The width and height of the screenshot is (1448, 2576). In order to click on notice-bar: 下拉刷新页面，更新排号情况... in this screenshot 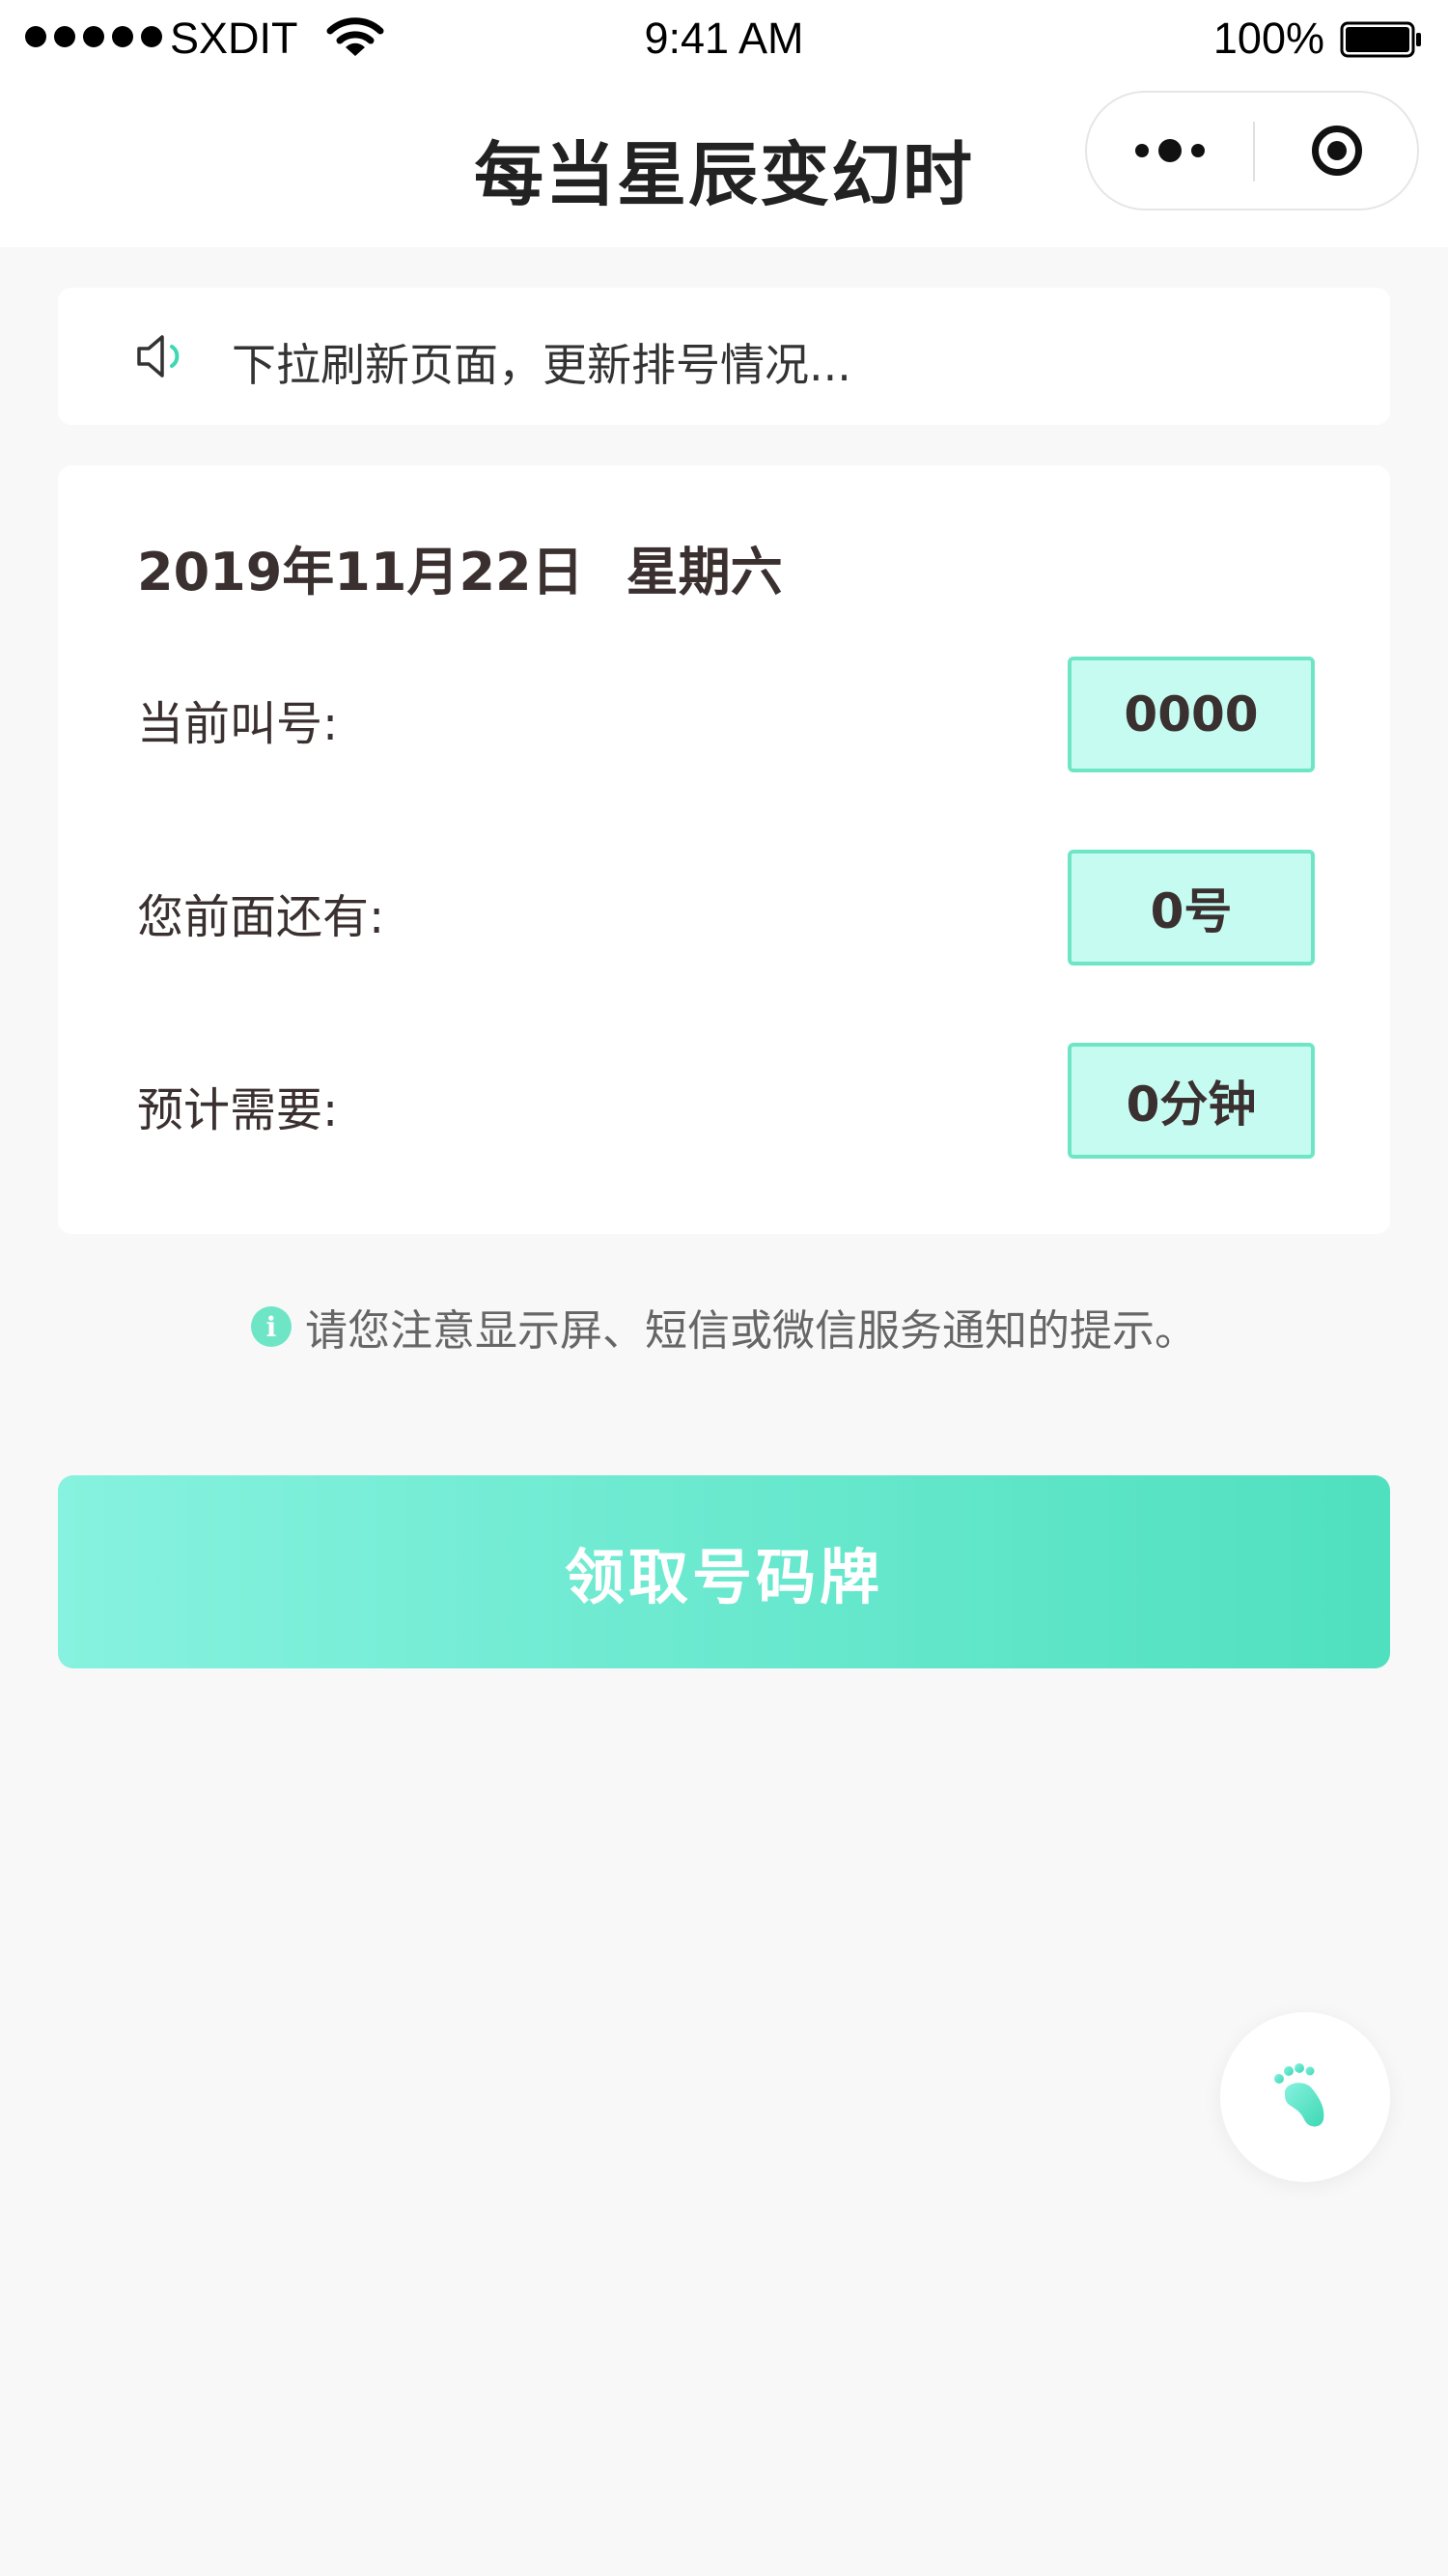, I will do `click(724, 357)`.